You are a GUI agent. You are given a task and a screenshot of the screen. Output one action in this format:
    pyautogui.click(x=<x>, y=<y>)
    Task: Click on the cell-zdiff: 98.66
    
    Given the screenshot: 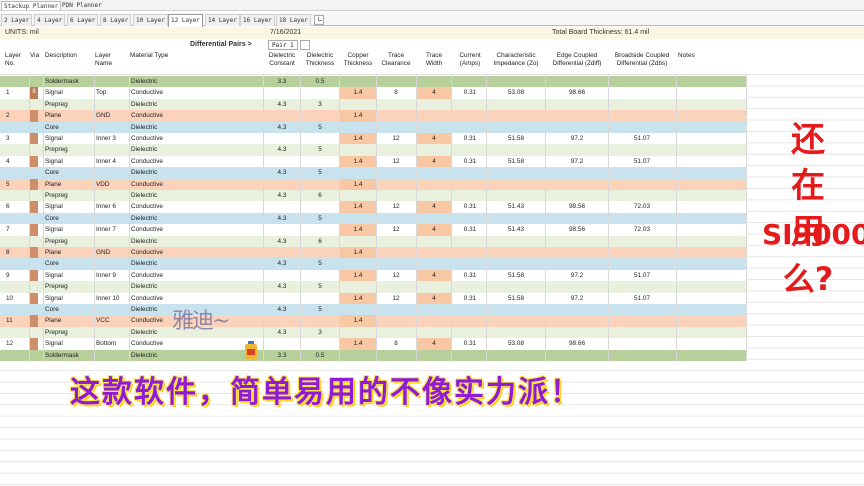 What is the action you would take?
    pyautogui.click(x=577, y=343)
    